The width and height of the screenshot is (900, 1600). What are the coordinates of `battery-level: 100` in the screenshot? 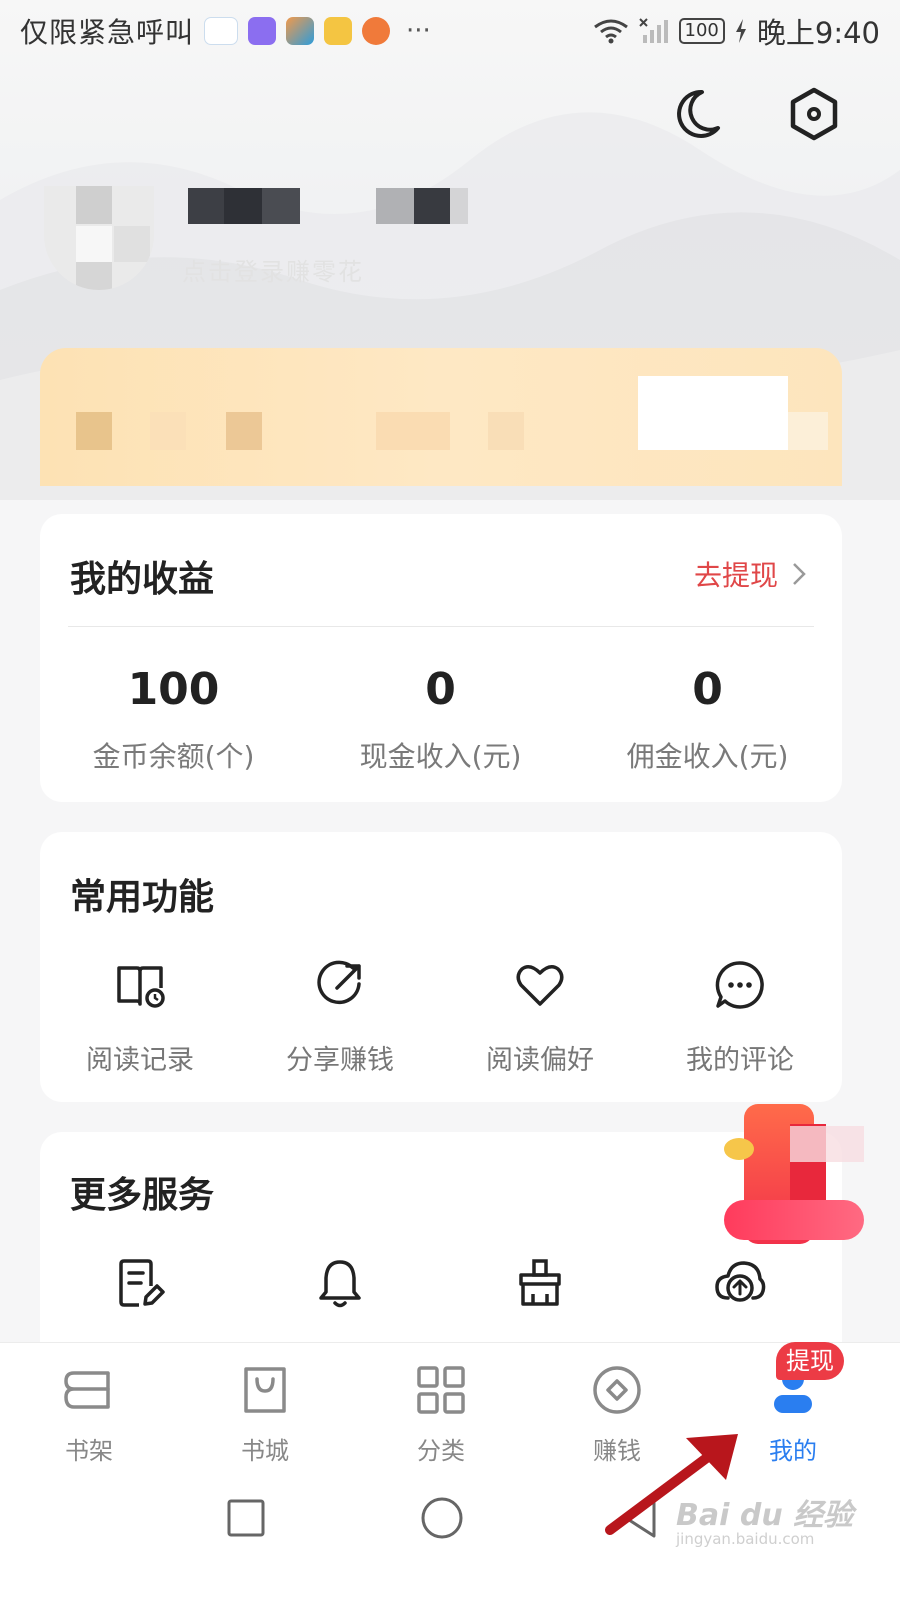 It's located at (701, 30).